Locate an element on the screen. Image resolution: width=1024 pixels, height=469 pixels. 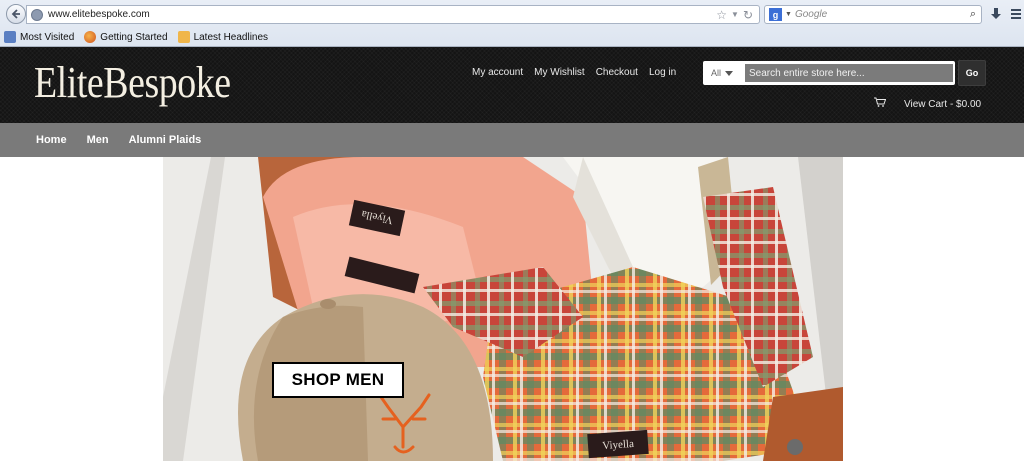
chevron-down-icon is located at coordinates (729, 73).